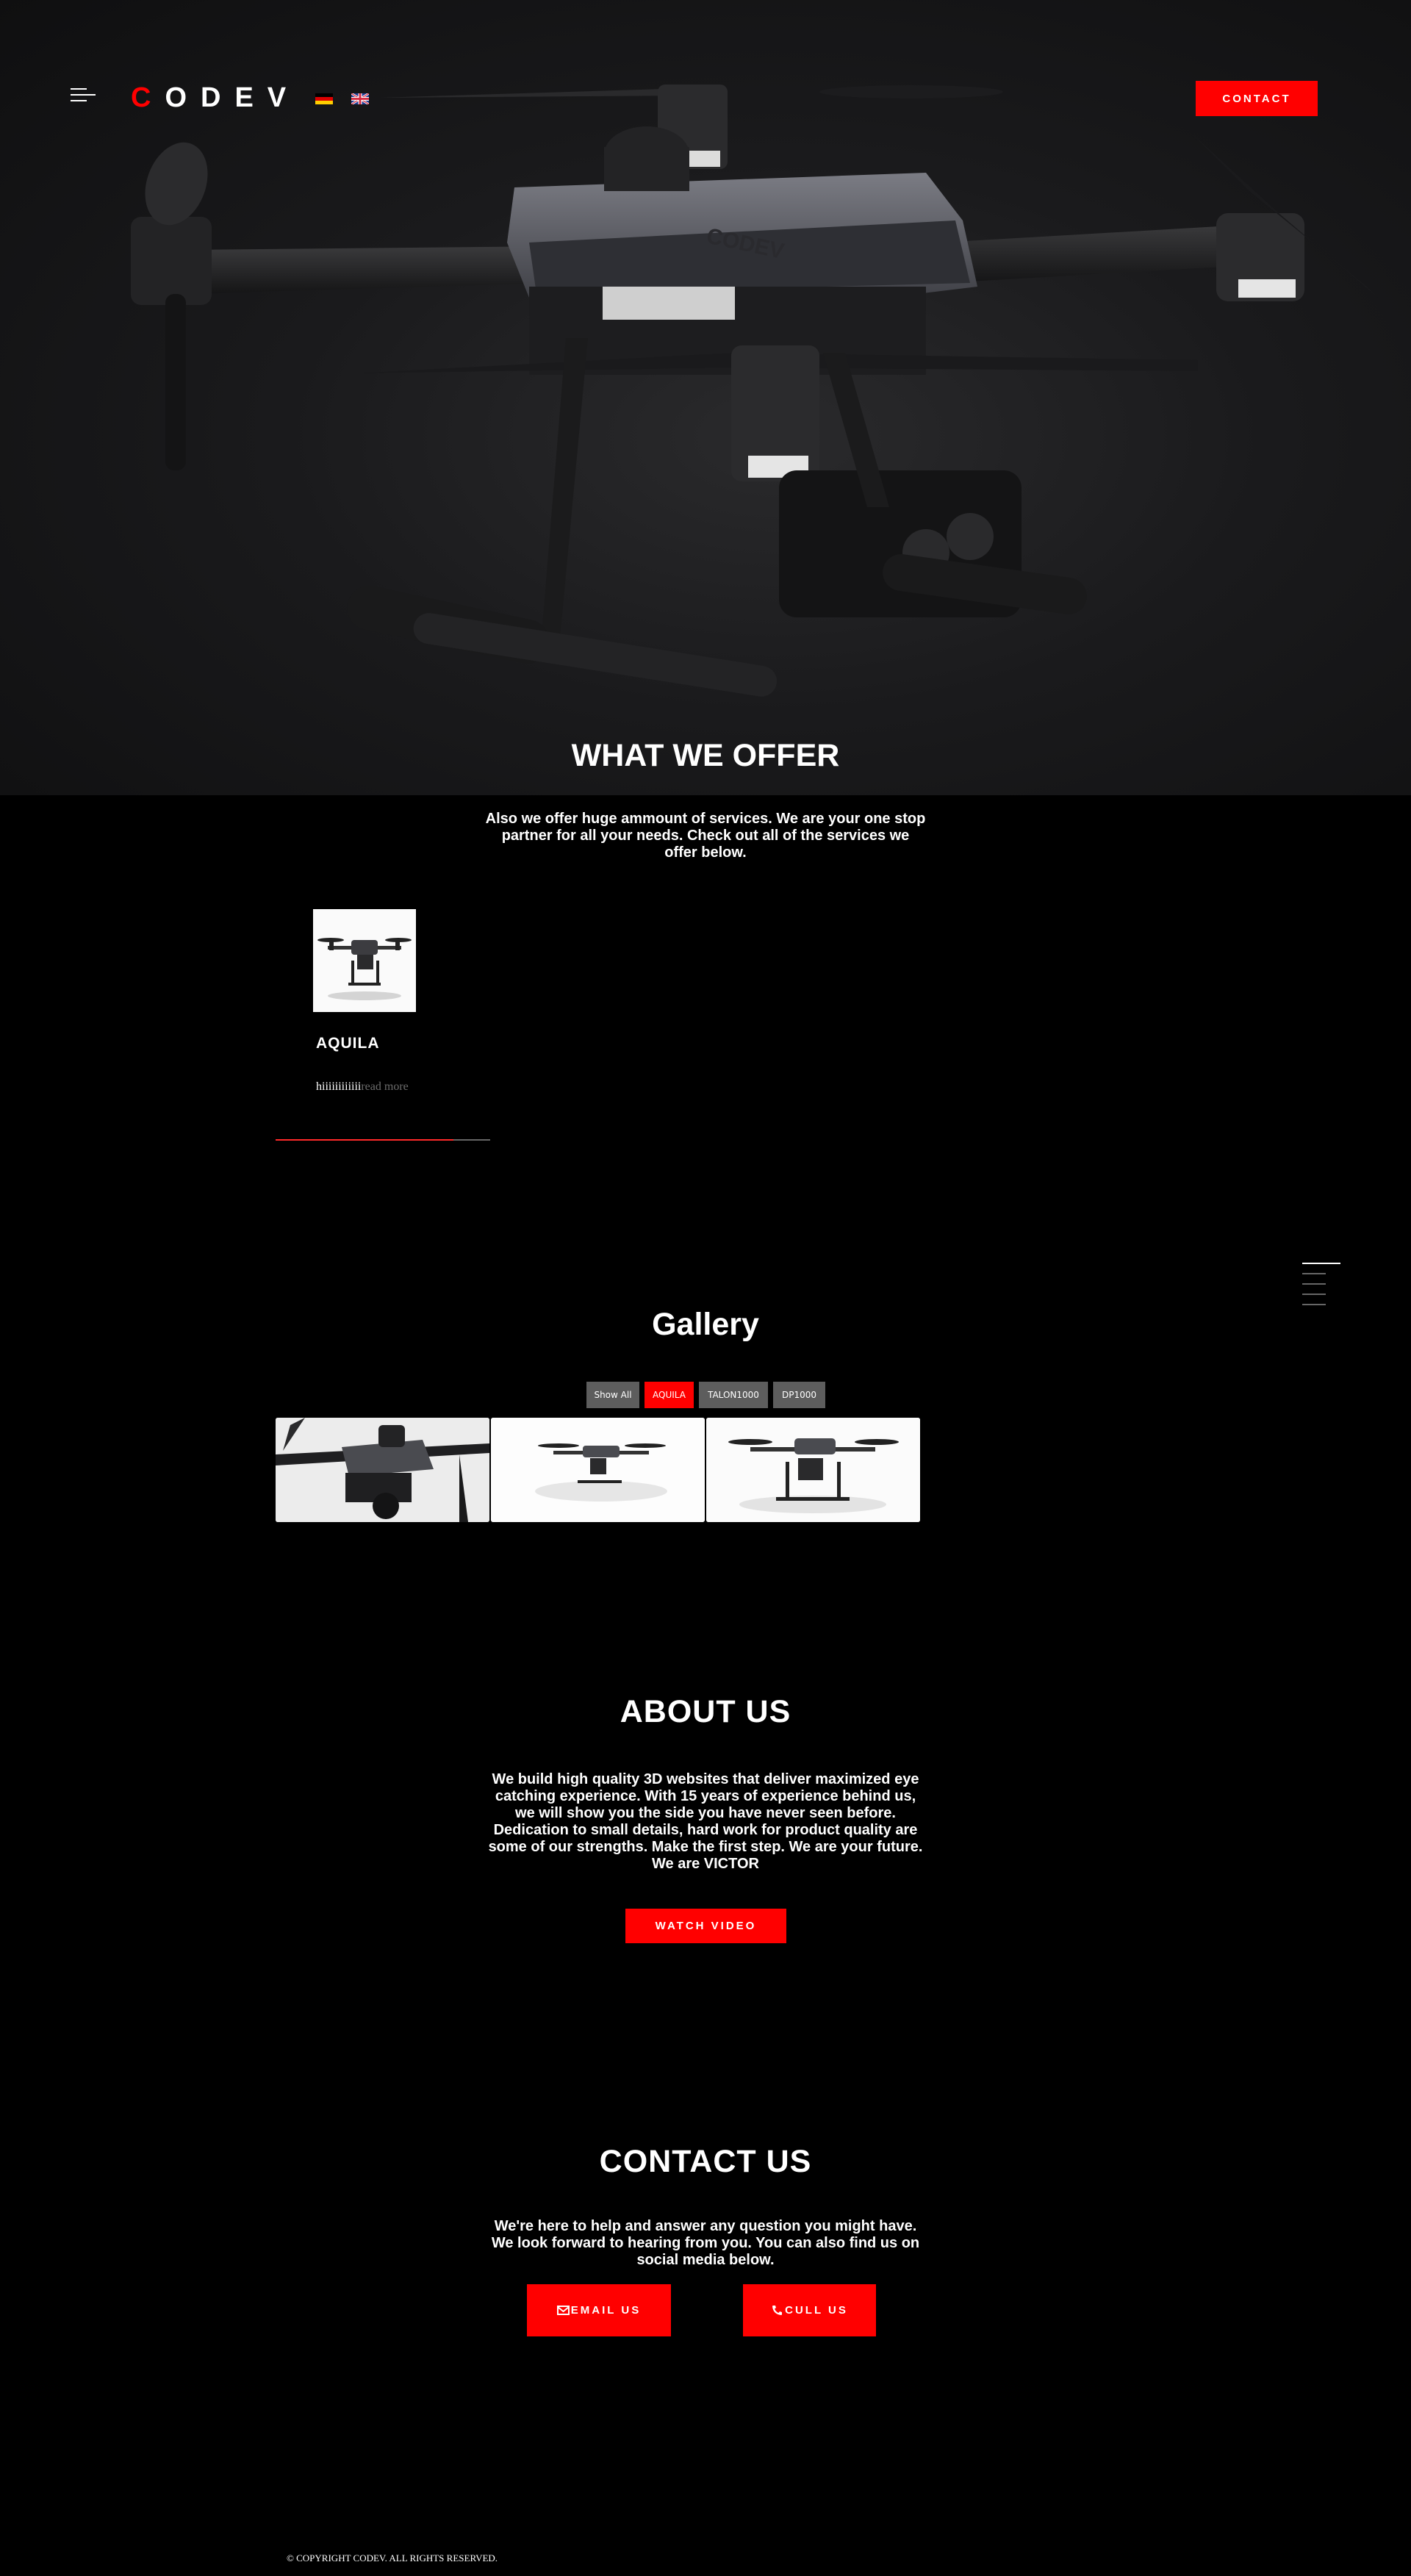 Image resolution: width=1411 pixels, height=2576 pixels. Describe the element at coordinates (215, 98) in the screenshot. I see `codev-logo: CODEV` at that location.